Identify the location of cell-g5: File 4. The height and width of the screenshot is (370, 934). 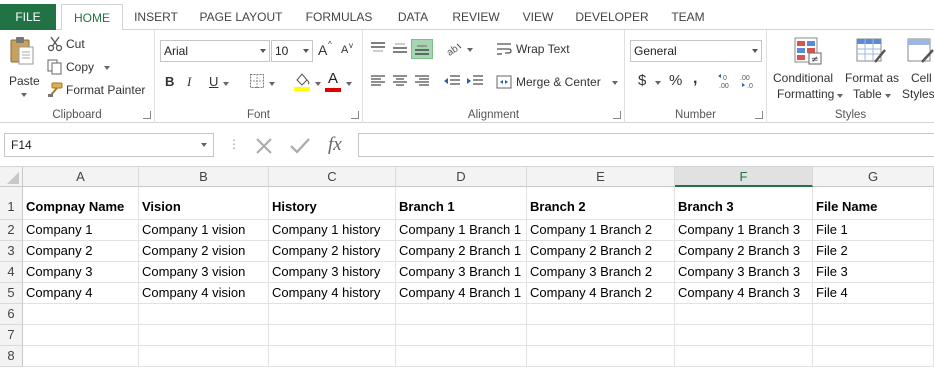
(873, 293).